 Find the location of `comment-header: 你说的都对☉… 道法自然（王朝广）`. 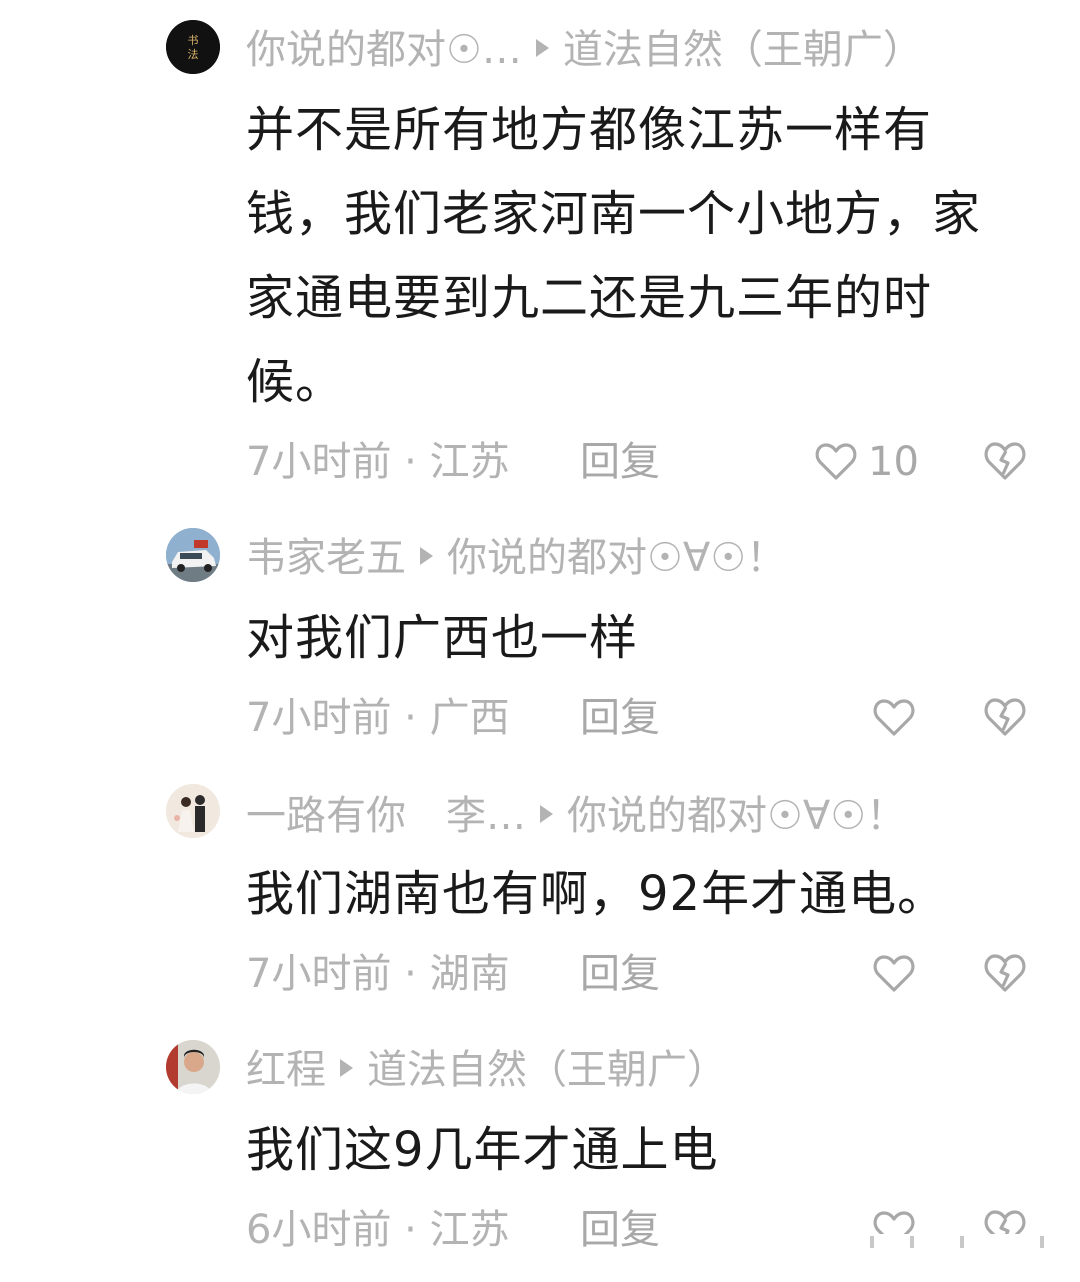

comment-header: 你说的都对☉… 道法自然（王朝广） is located at coordinates (584, 50).